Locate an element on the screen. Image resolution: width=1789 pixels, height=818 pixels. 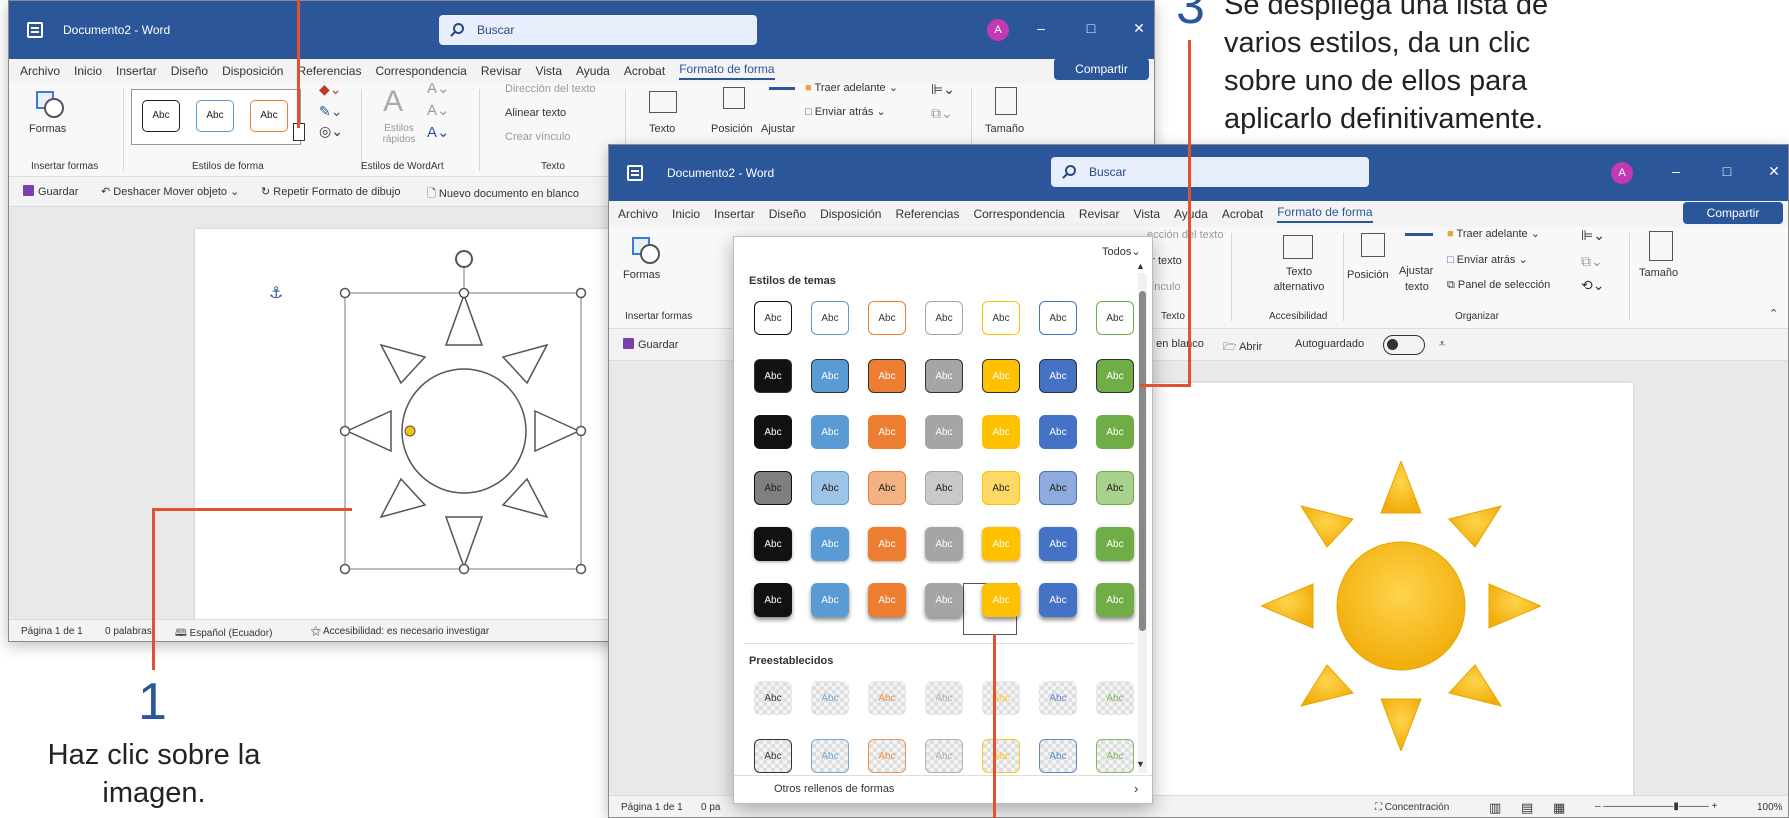
text-effects-icon: A⌄ is located at coordinates (438, 132).